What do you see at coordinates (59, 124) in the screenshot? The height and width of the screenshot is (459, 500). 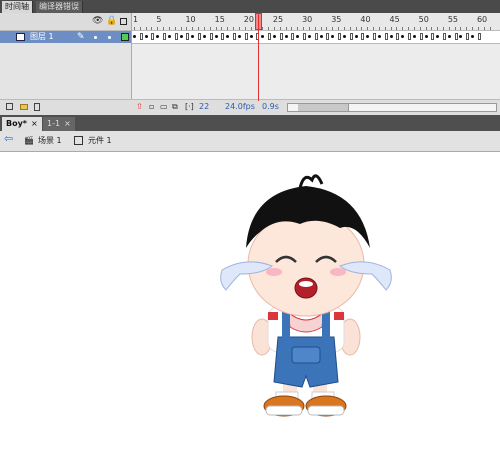 I see `tab-1-1: 1-1 ×` at bounding box center [59, 124].